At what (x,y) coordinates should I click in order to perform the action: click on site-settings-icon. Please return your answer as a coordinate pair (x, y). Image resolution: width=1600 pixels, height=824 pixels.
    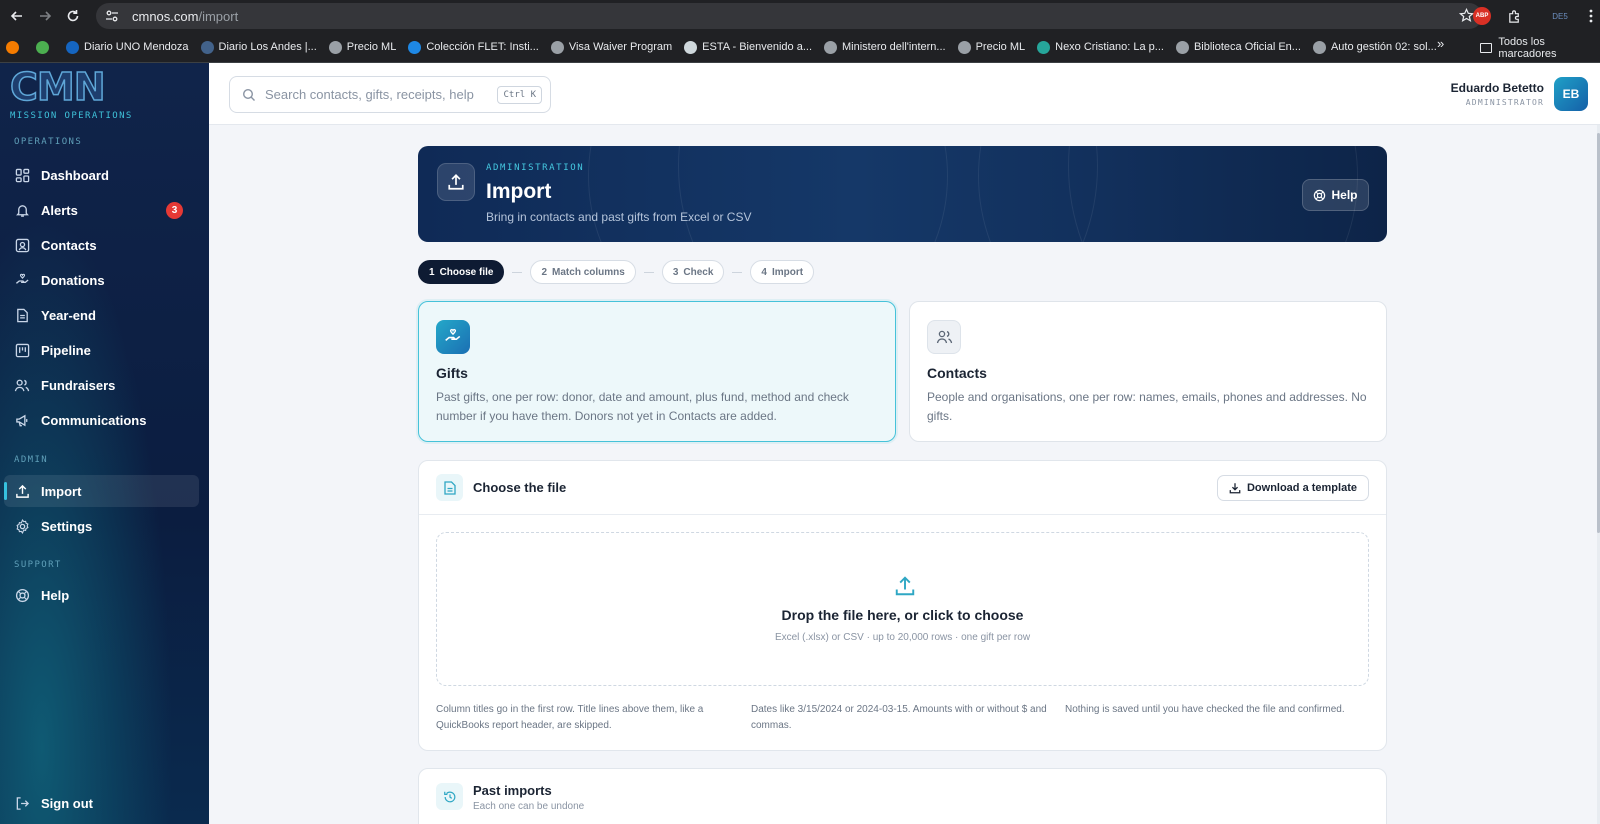
    Looking at the image, I should click on (112, 16).